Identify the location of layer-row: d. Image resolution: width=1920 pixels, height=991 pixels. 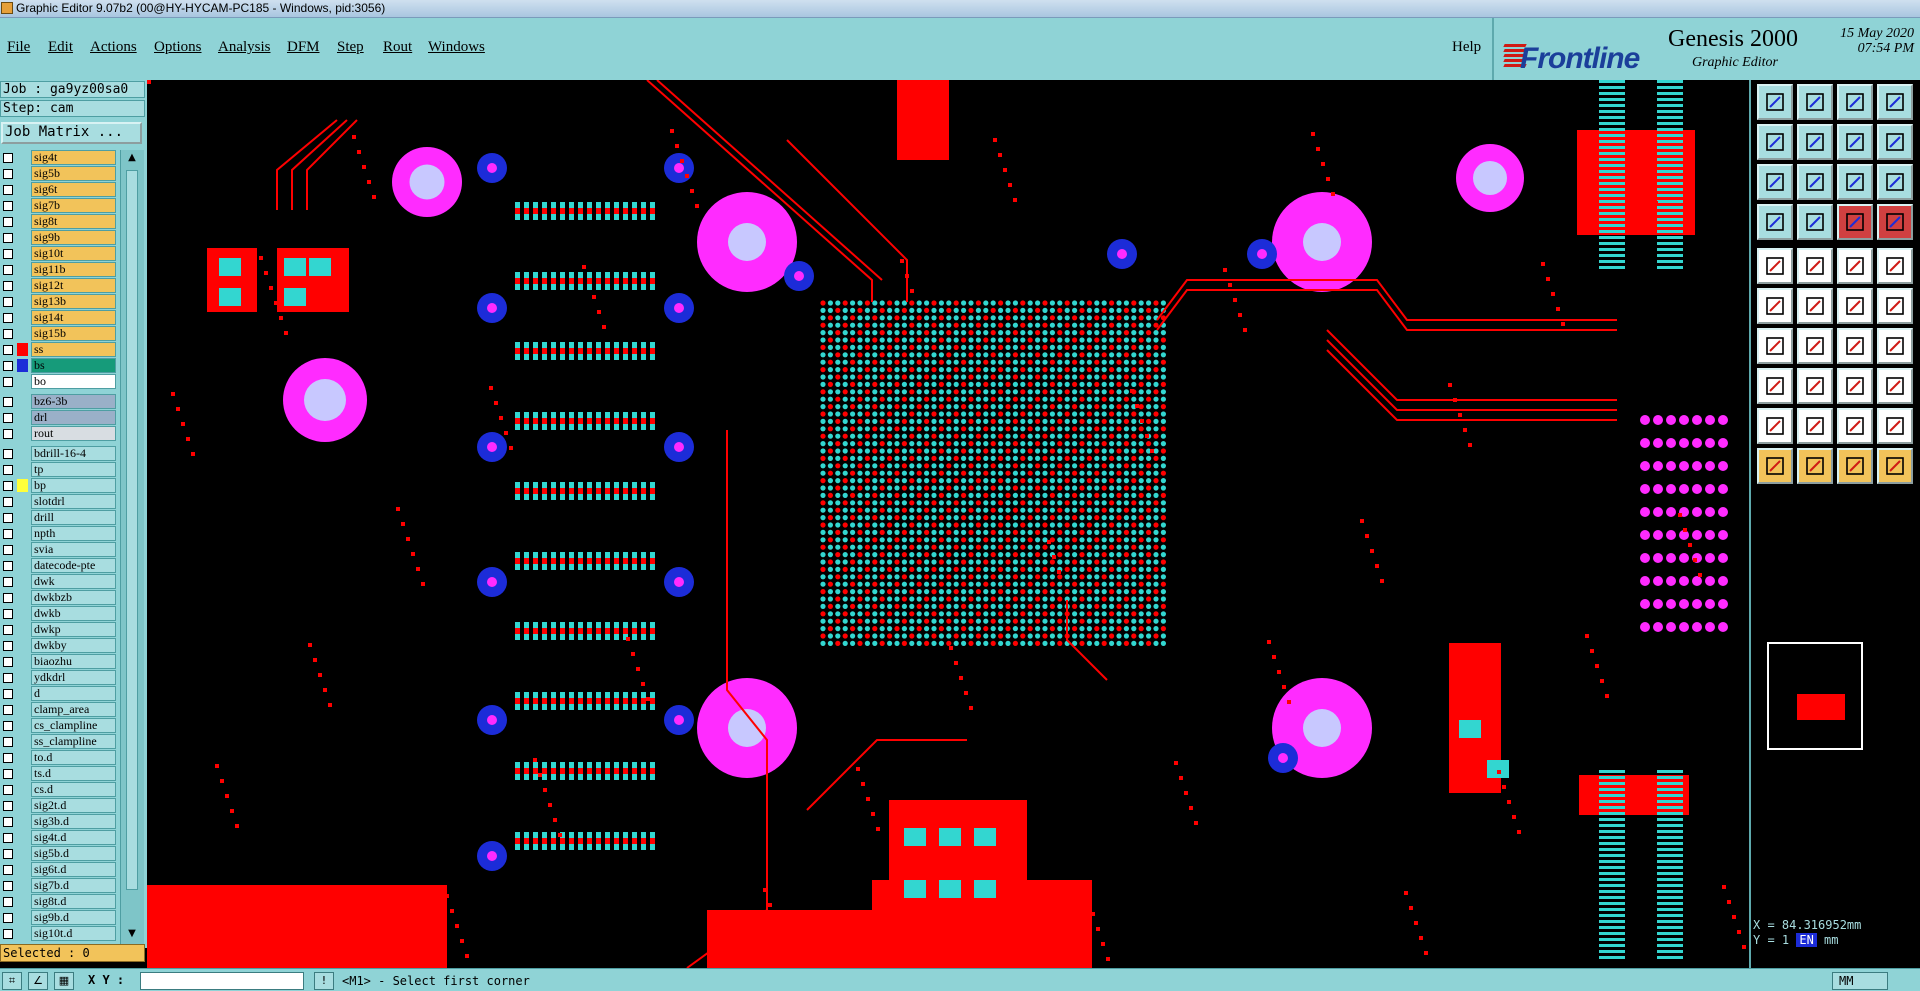
(59, 693).